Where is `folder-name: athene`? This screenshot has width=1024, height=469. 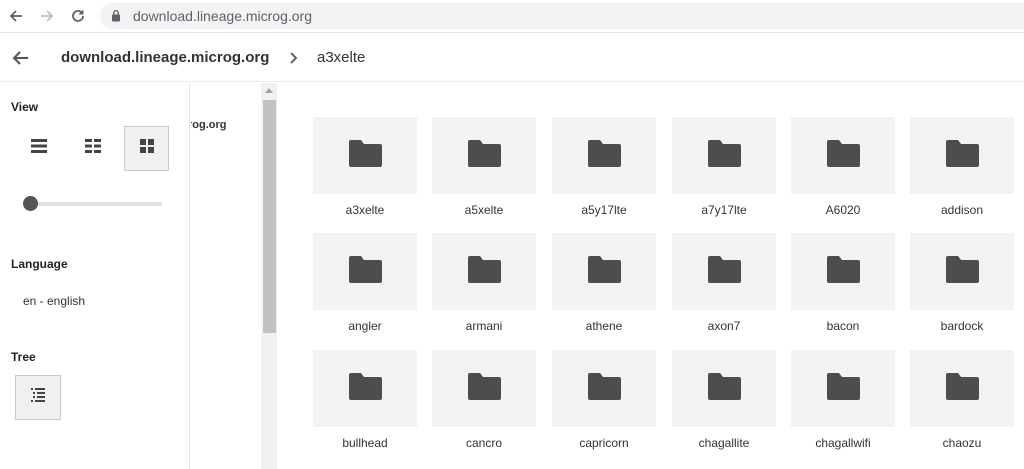
folder-name: athene is located at coordinates (604, 326).